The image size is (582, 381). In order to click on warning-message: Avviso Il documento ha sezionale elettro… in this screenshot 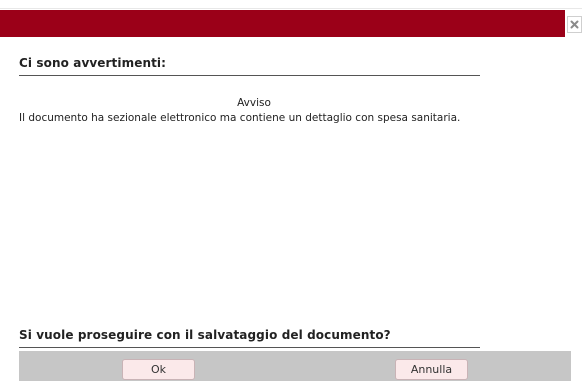, I will do `click(259, 110)`.